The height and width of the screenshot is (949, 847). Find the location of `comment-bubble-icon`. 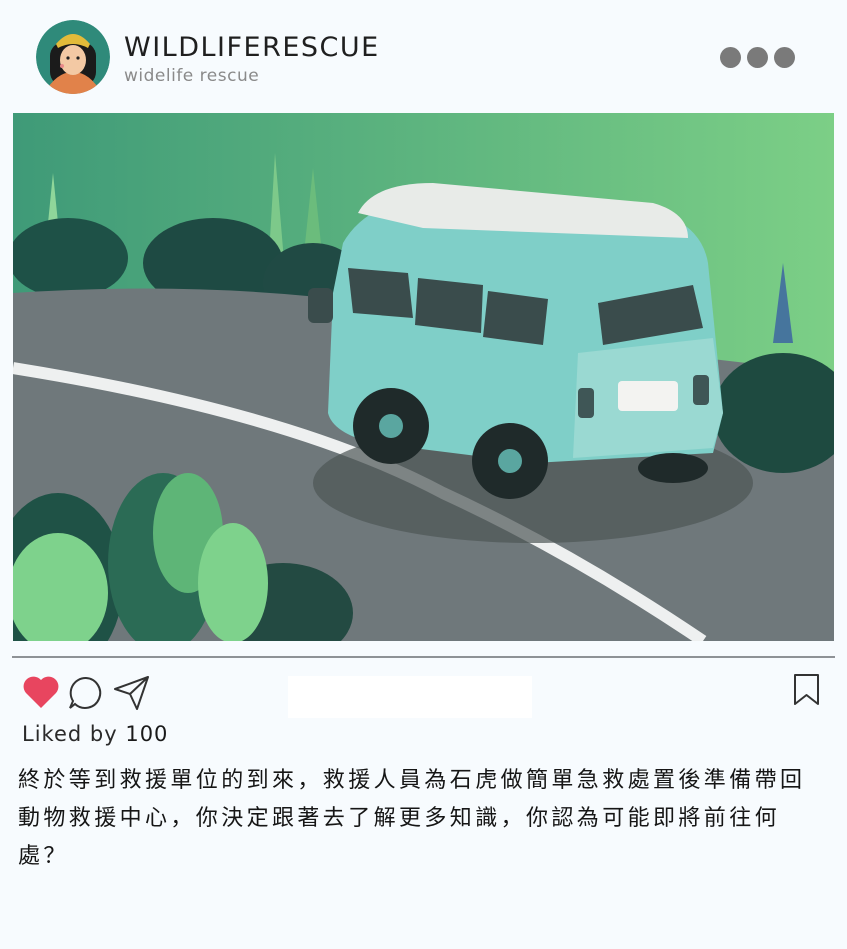

comment-bubble-icon is located at coordinates (86, 693).